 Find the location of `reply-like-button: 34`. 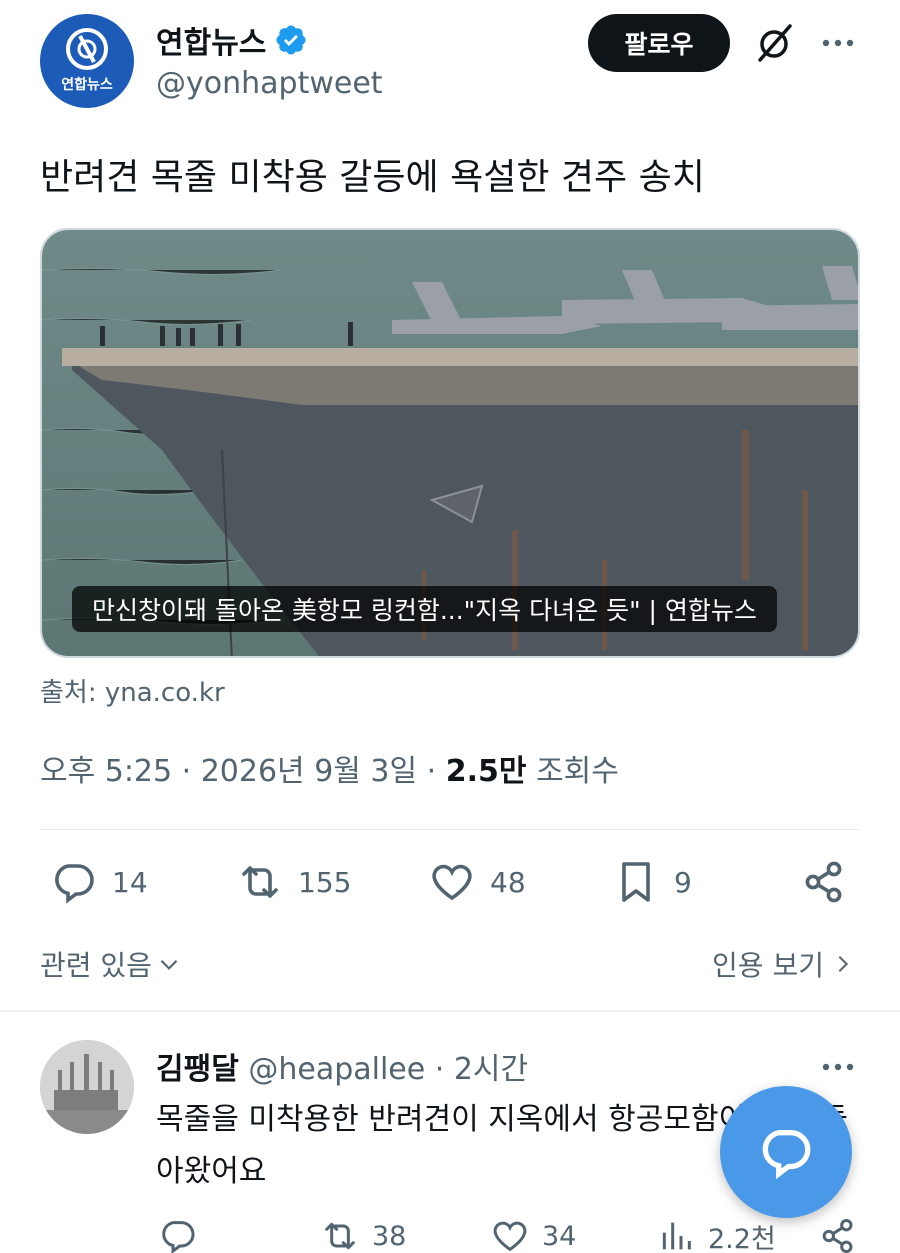

reply-like-button: 34 is located at coordinates (533, 1234).